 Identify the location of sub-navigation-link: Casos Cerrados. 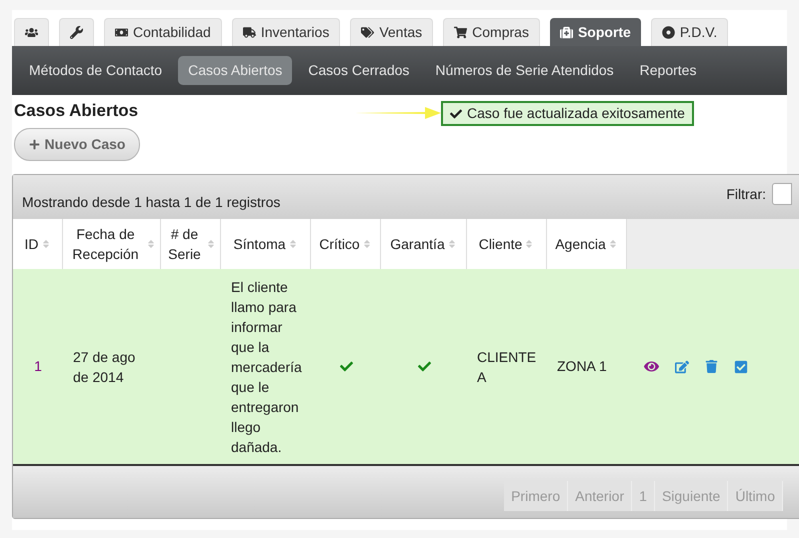
(359, 70).